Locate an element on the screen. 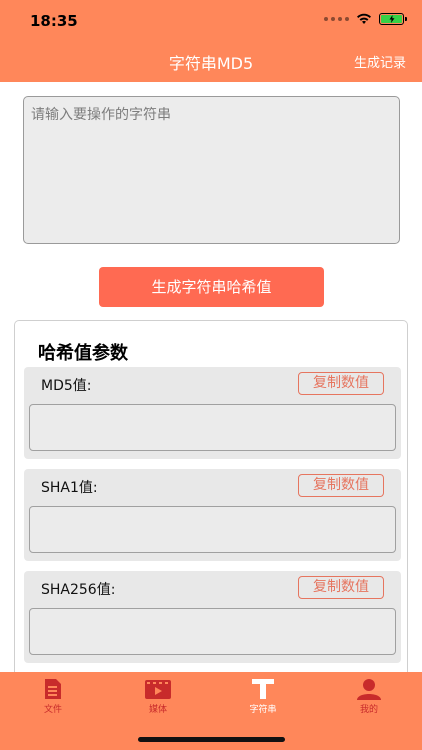  record-button: 生成记录 is located at coordinates (380, 61).